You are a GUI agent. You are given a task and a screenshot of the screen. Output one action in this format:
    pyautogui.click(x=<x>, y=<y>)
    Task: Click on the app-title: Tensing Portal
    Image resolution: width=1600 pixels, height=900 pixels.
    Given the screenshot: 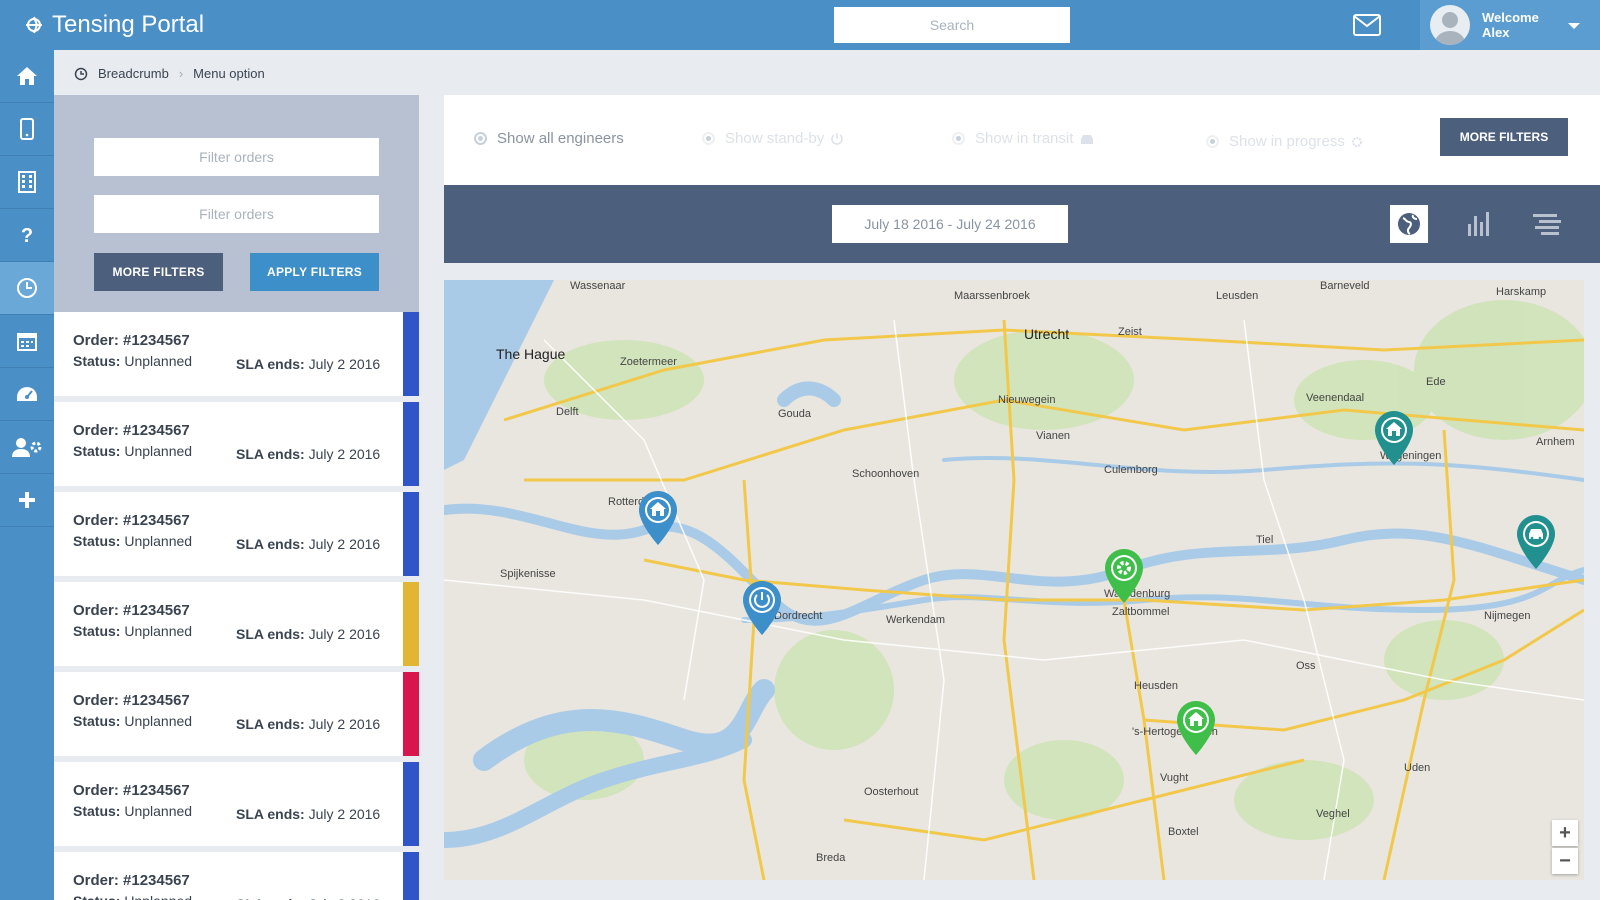 What is the action you would take?
    pyautogui.click(x=128, y=24)
    